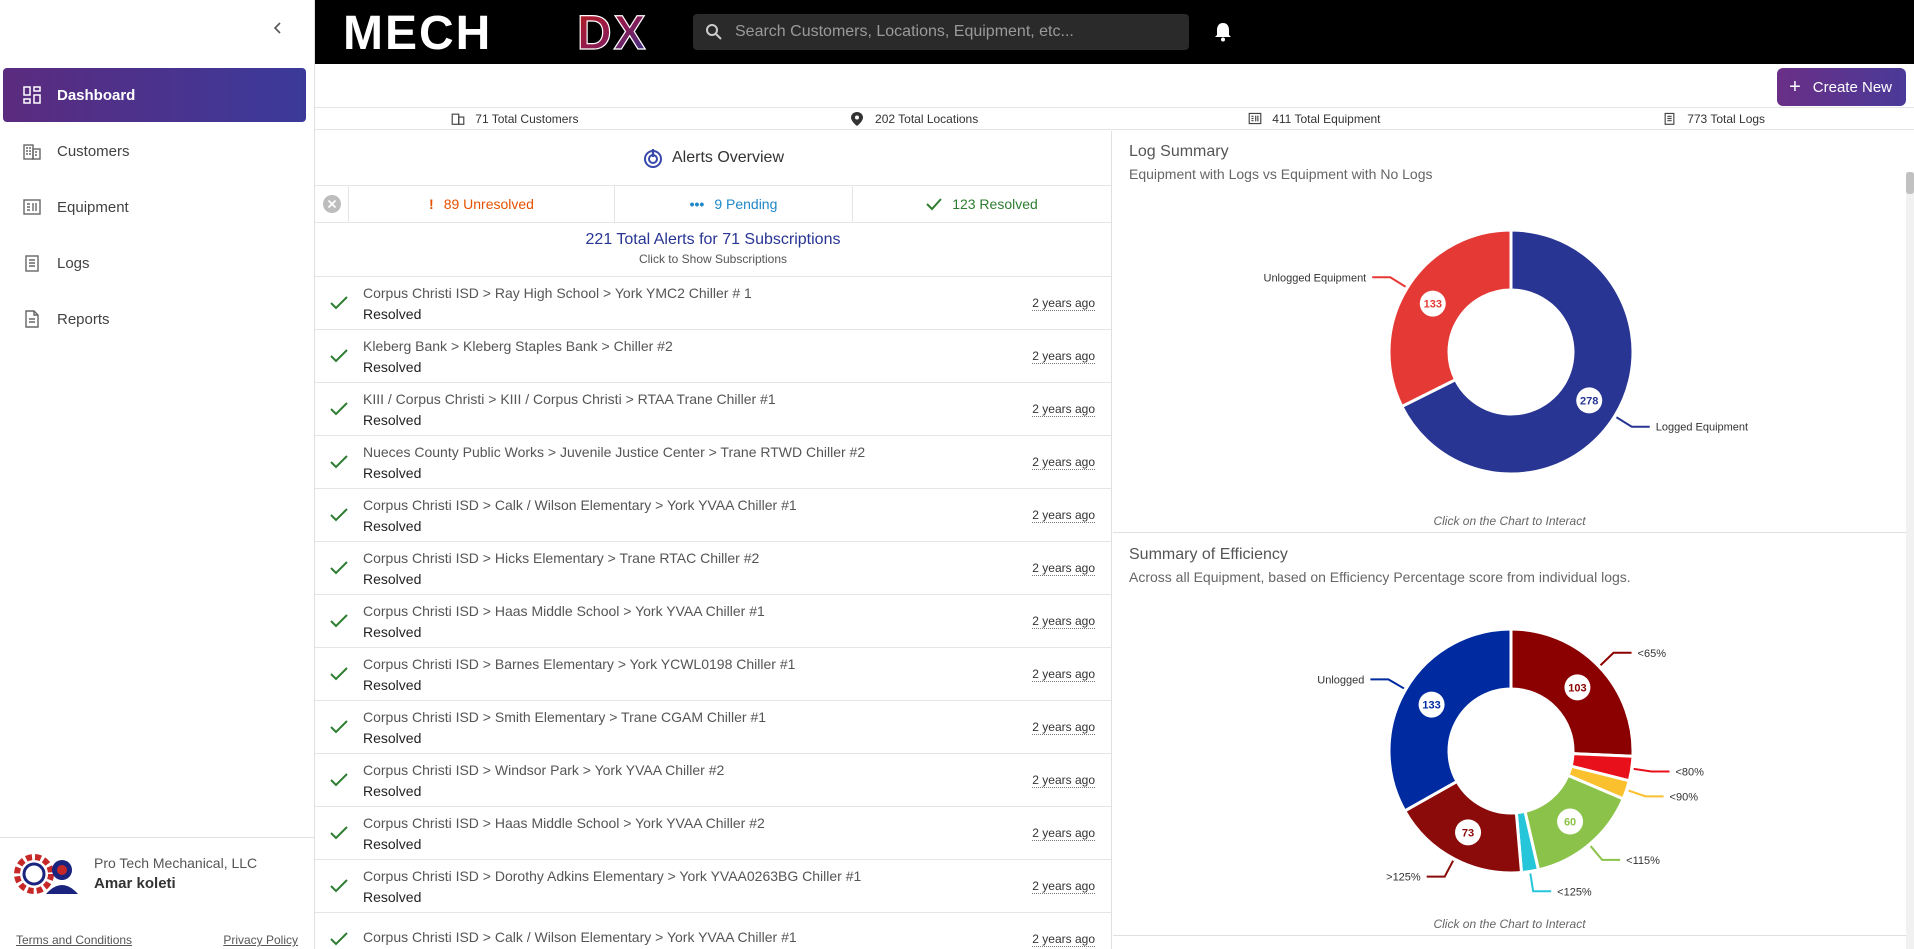 The width and height of the screenshot is (1914, 949). I want to click on legend-label-125: >125%, so click(1403, 878).